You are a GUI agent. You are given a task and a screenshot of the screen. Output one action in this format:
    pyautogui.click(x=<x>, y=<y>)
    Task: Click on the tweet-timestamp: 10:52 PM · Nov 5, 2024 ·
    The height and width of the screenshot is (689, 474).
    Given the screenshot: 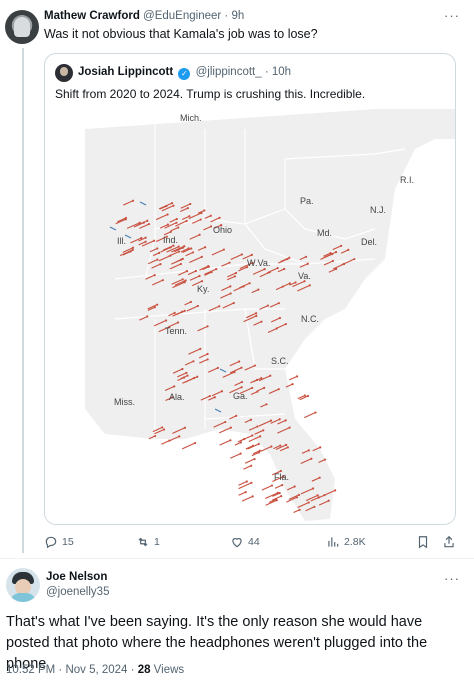 What is the action you would take?
    pyautogui.click(x=72, y=670)
    